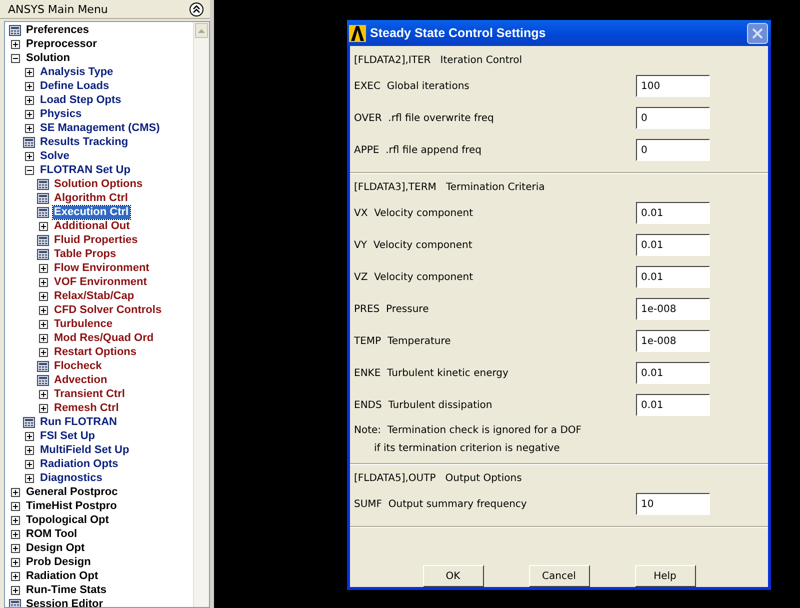 Image resolution: width=800 pixels, height=608 pixels. Describe the element at coordinates (94, 296) in the screenshot. I see `menu-item: Relax/Stab/Cap` at that location.